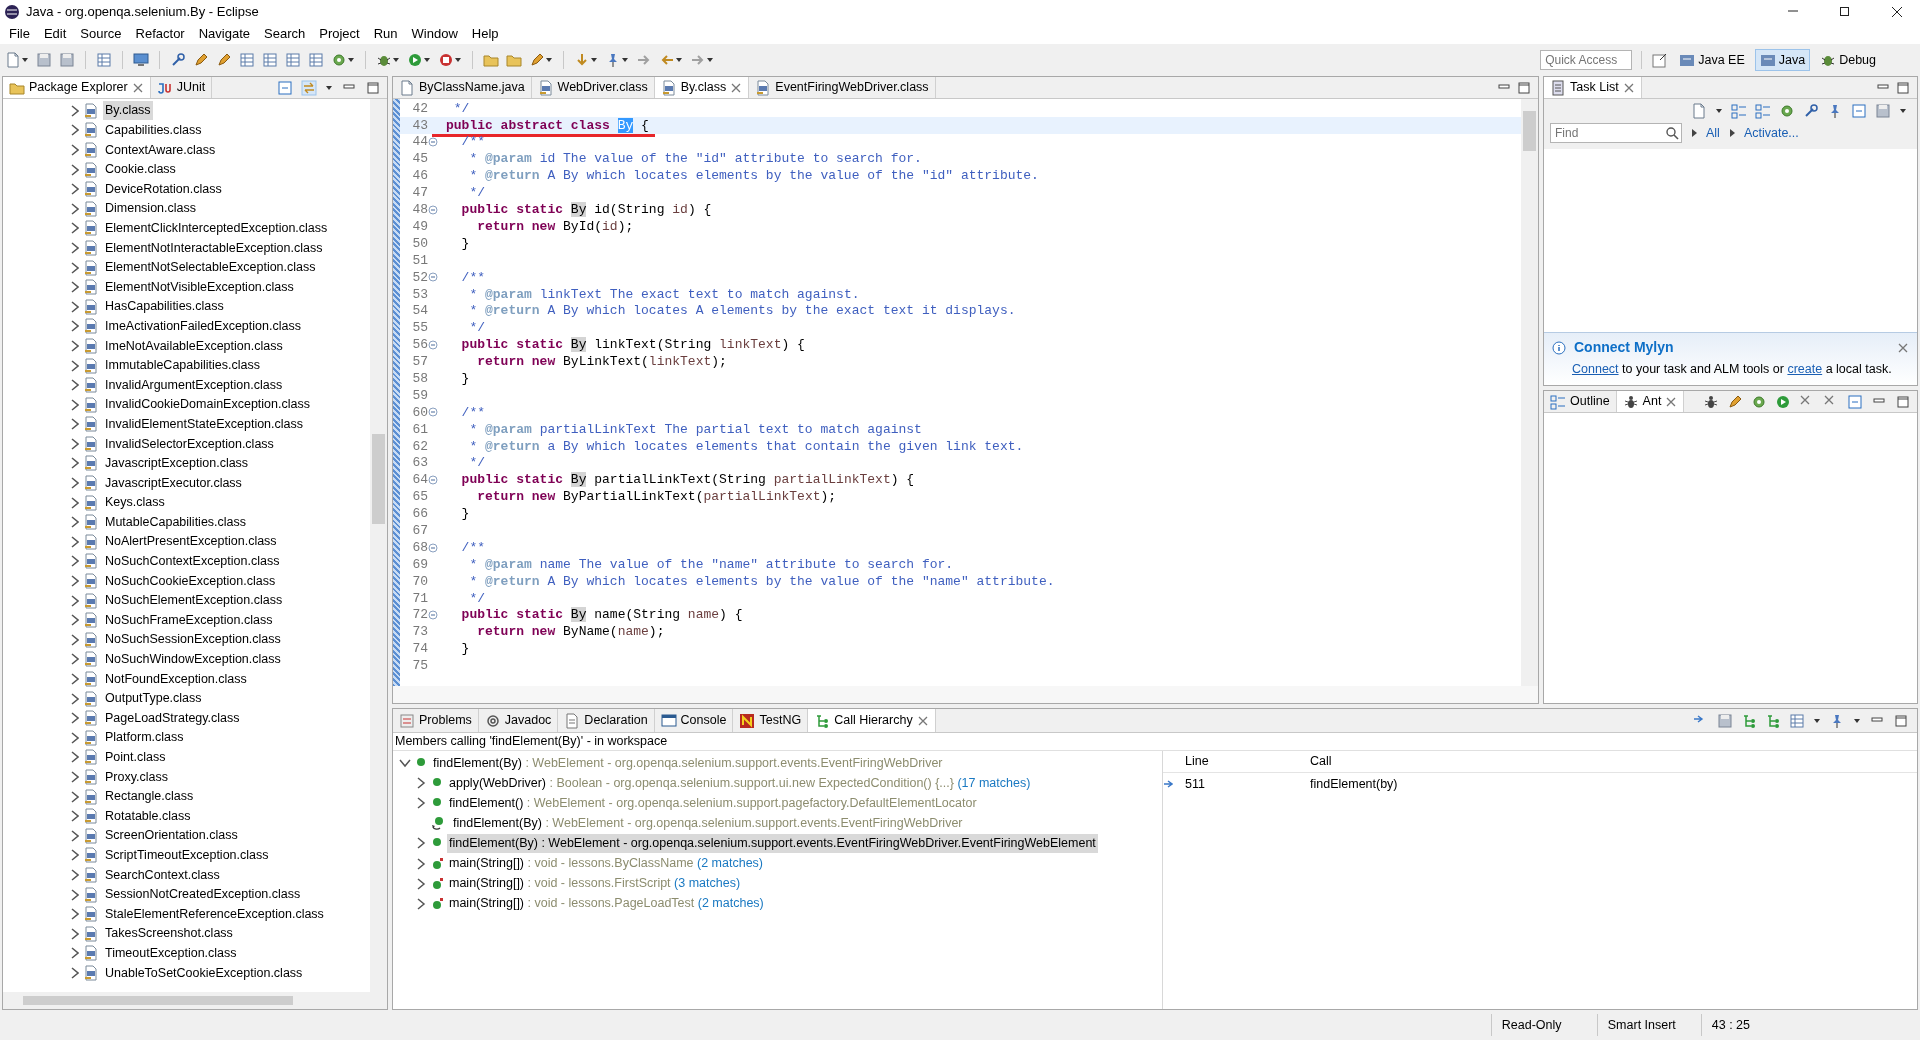  What do you see at coordinates (204, 973) in the screenshot?
I see `tree-item: UnableToSetCookieException.class` at bounding box center [204, 973].